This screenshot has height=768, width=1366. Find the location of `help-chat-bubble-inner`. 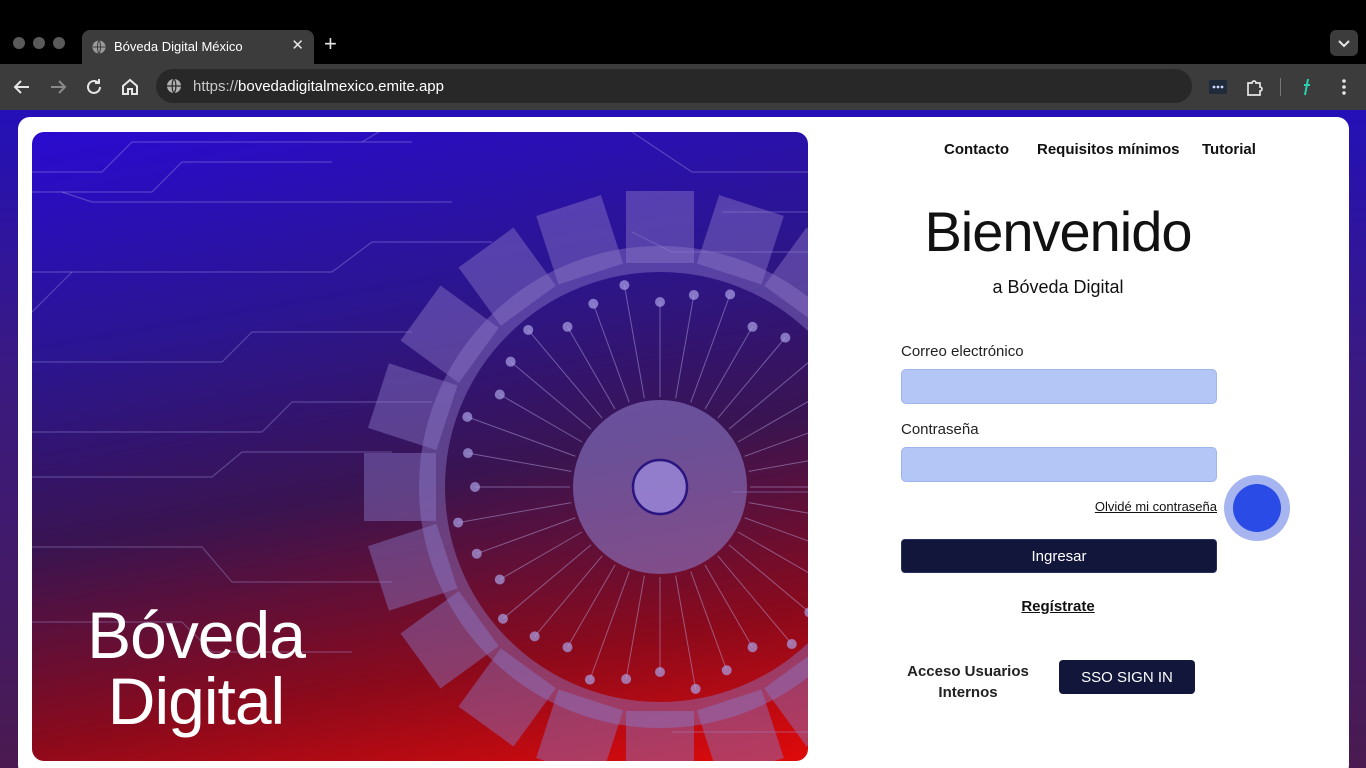

help-chat-bubble-inner is located at coordinates (1257, 508).